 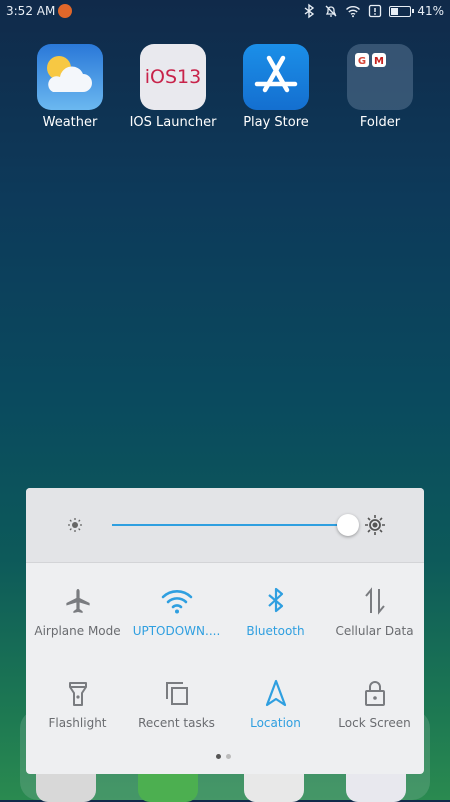 I want to click on app-weather: Weather, so click(x=70, y=87).